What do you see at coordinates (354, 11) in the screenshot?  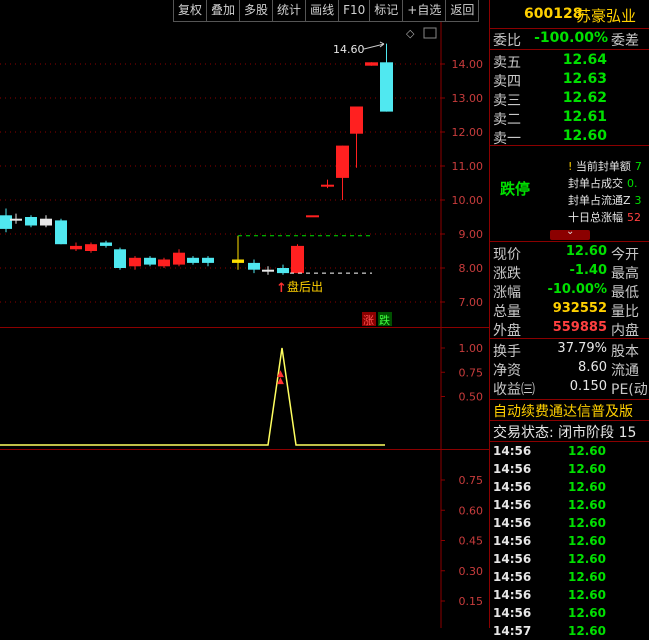 I see `toolbar-button-5: F10` at bounding box center [354, 11].